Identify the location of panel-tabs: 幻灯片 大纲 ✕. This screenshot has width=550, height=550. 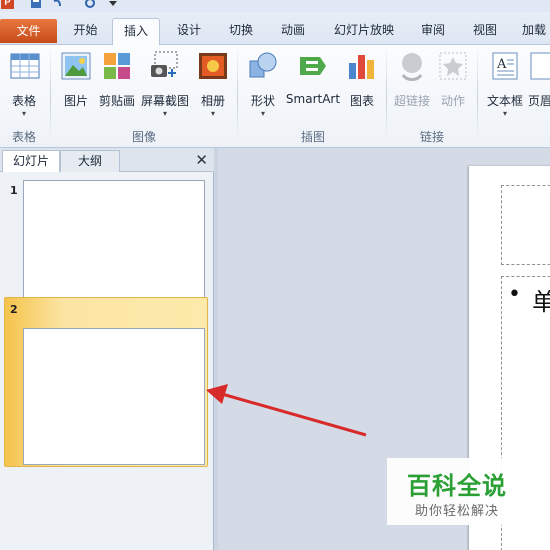
(107, 160).